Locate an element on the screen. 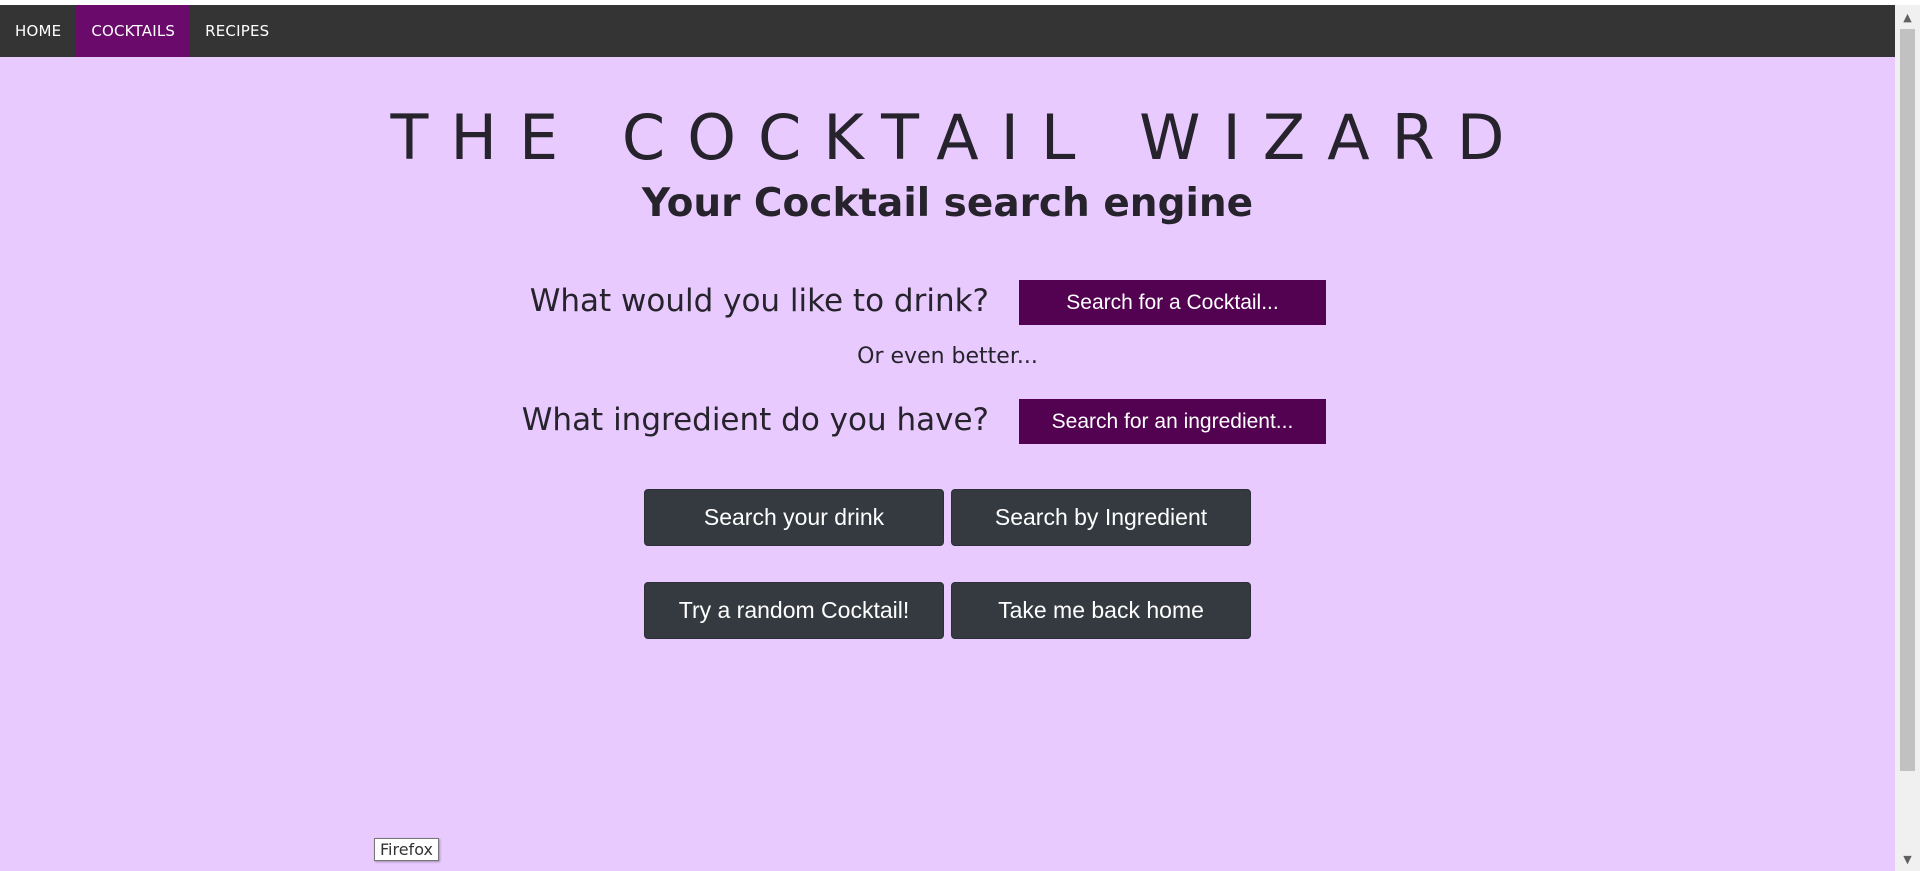 This screenshot has width=1920, height=871. top-navbar: HOME COCKTAILS RECIPES is located at coordinates (947, 31).